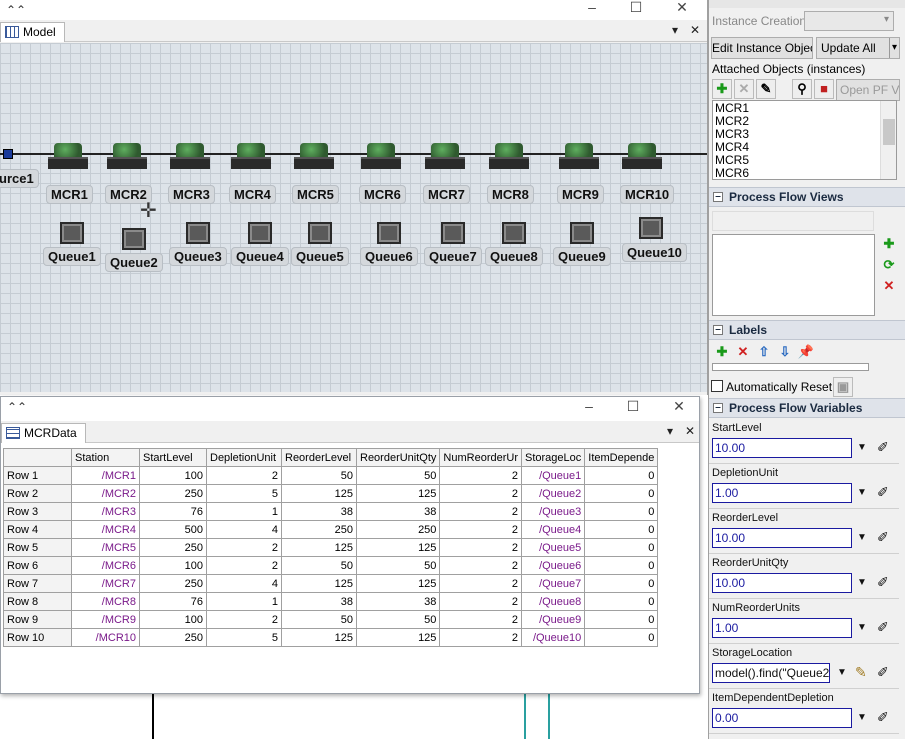  Describe the element at coordinates (553, 583) in the screenshot. I see `table-cell: /Queue7` at that location.